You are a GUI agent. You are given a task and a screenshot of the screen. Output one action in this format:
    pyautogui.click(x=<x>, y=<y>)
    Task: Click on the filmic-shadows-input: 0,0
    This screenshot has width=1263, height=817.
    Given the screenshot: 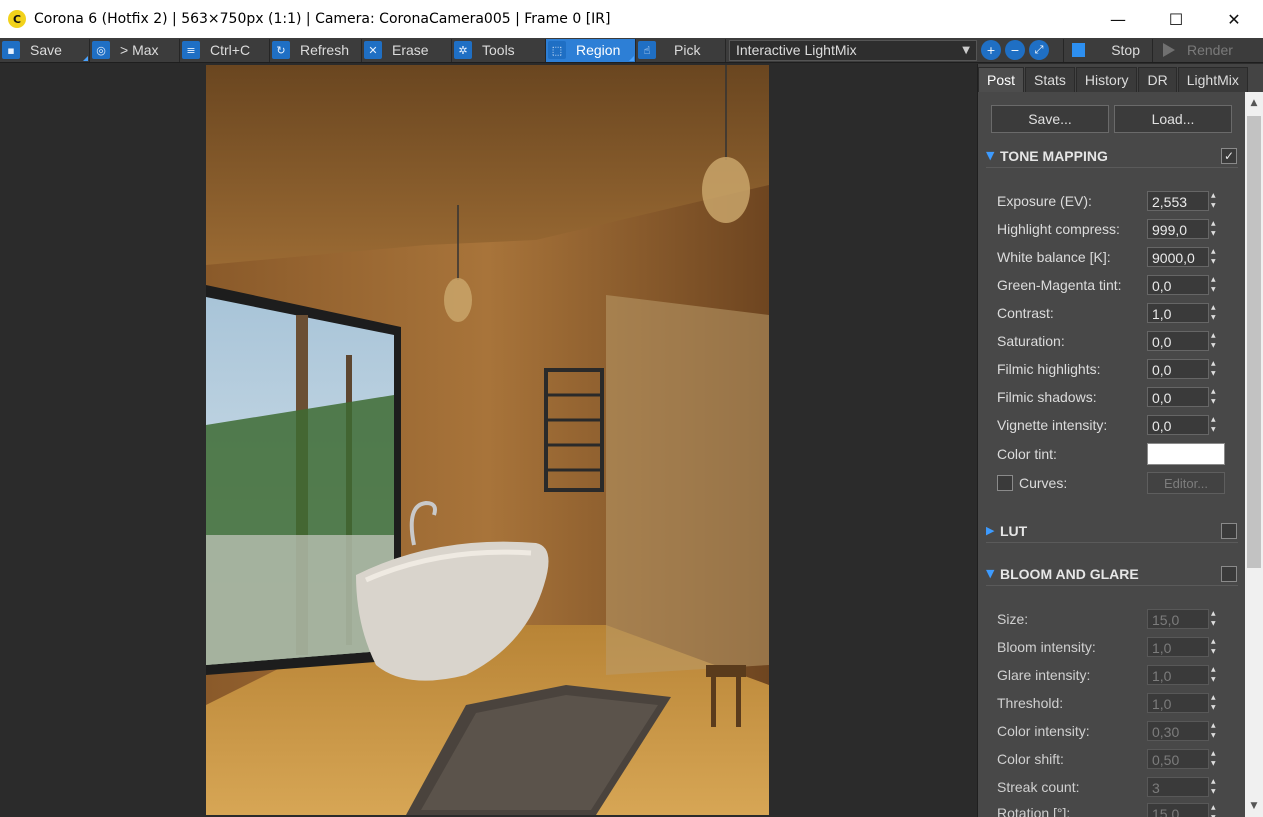 What is the action you would take?
    pyautogui.click(x=1178, y=397)
    